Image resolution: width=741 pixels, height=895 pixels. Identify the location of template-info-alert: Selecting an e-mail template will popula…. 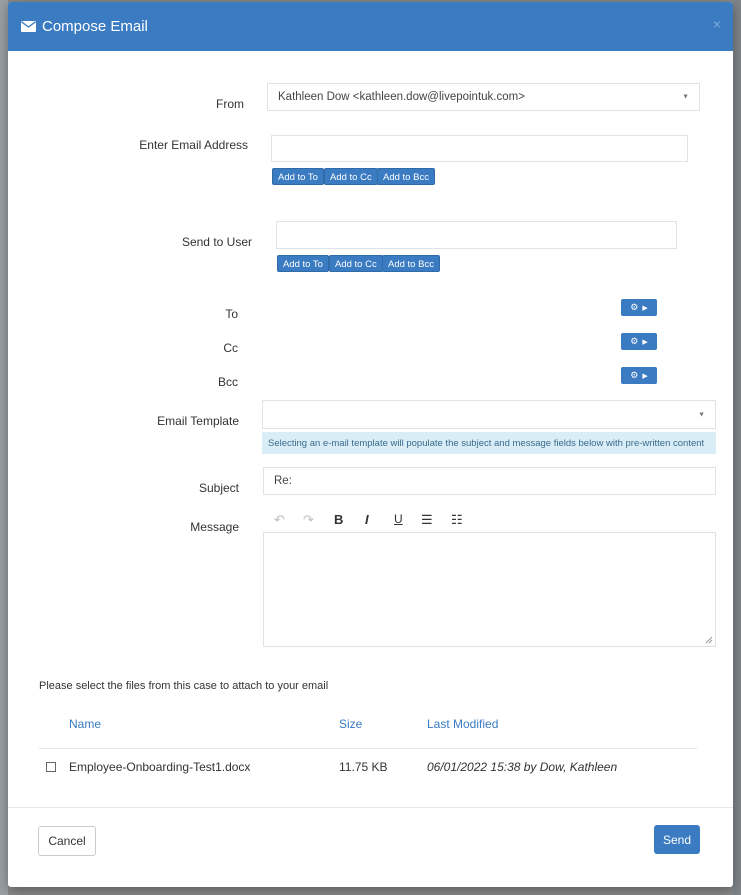
(489, 443).